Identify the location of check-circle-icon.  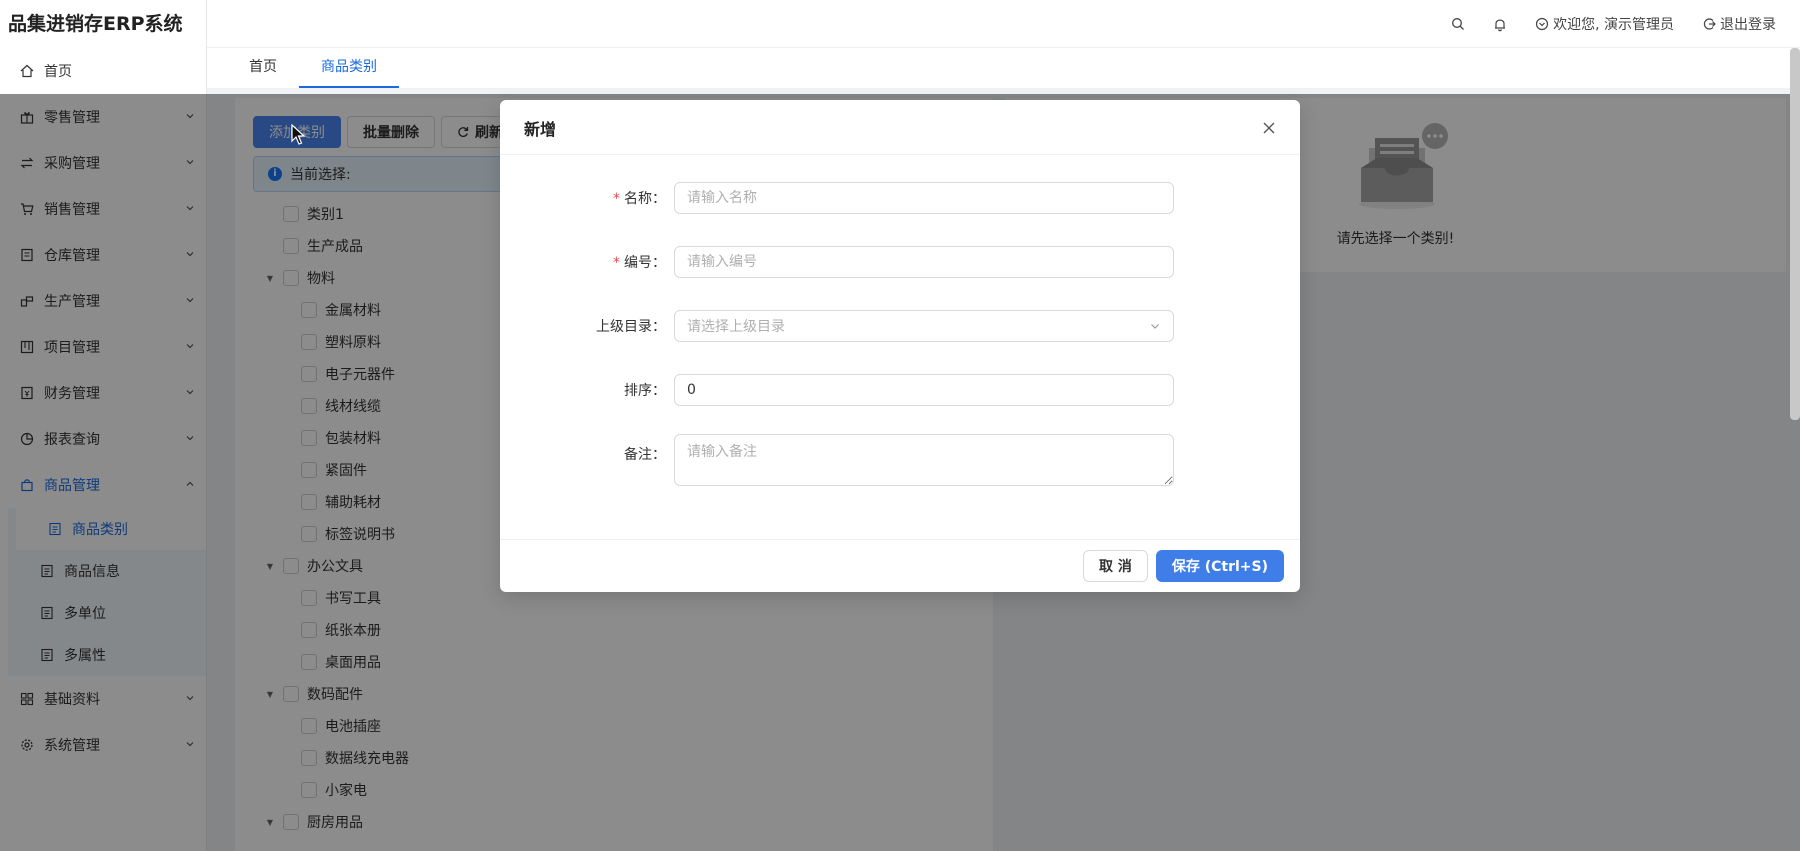
(1542, 24).